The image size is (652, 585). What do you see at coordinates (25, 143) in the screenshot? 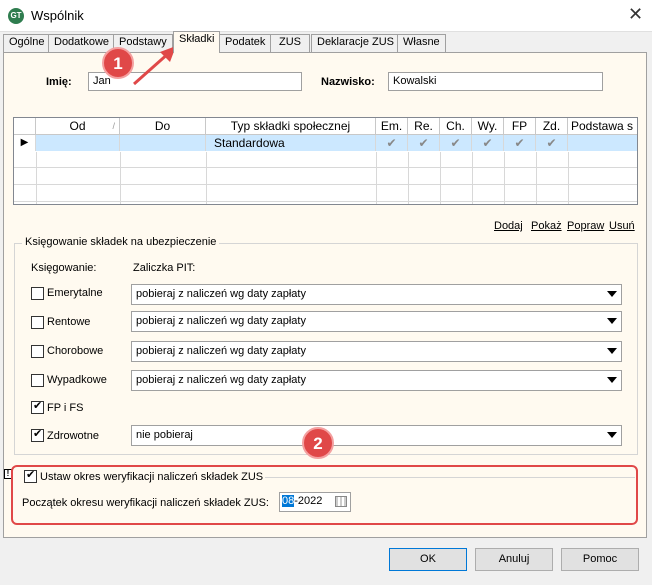
I see `row-marker-icon: ▶` at bounding box center [25, 143].